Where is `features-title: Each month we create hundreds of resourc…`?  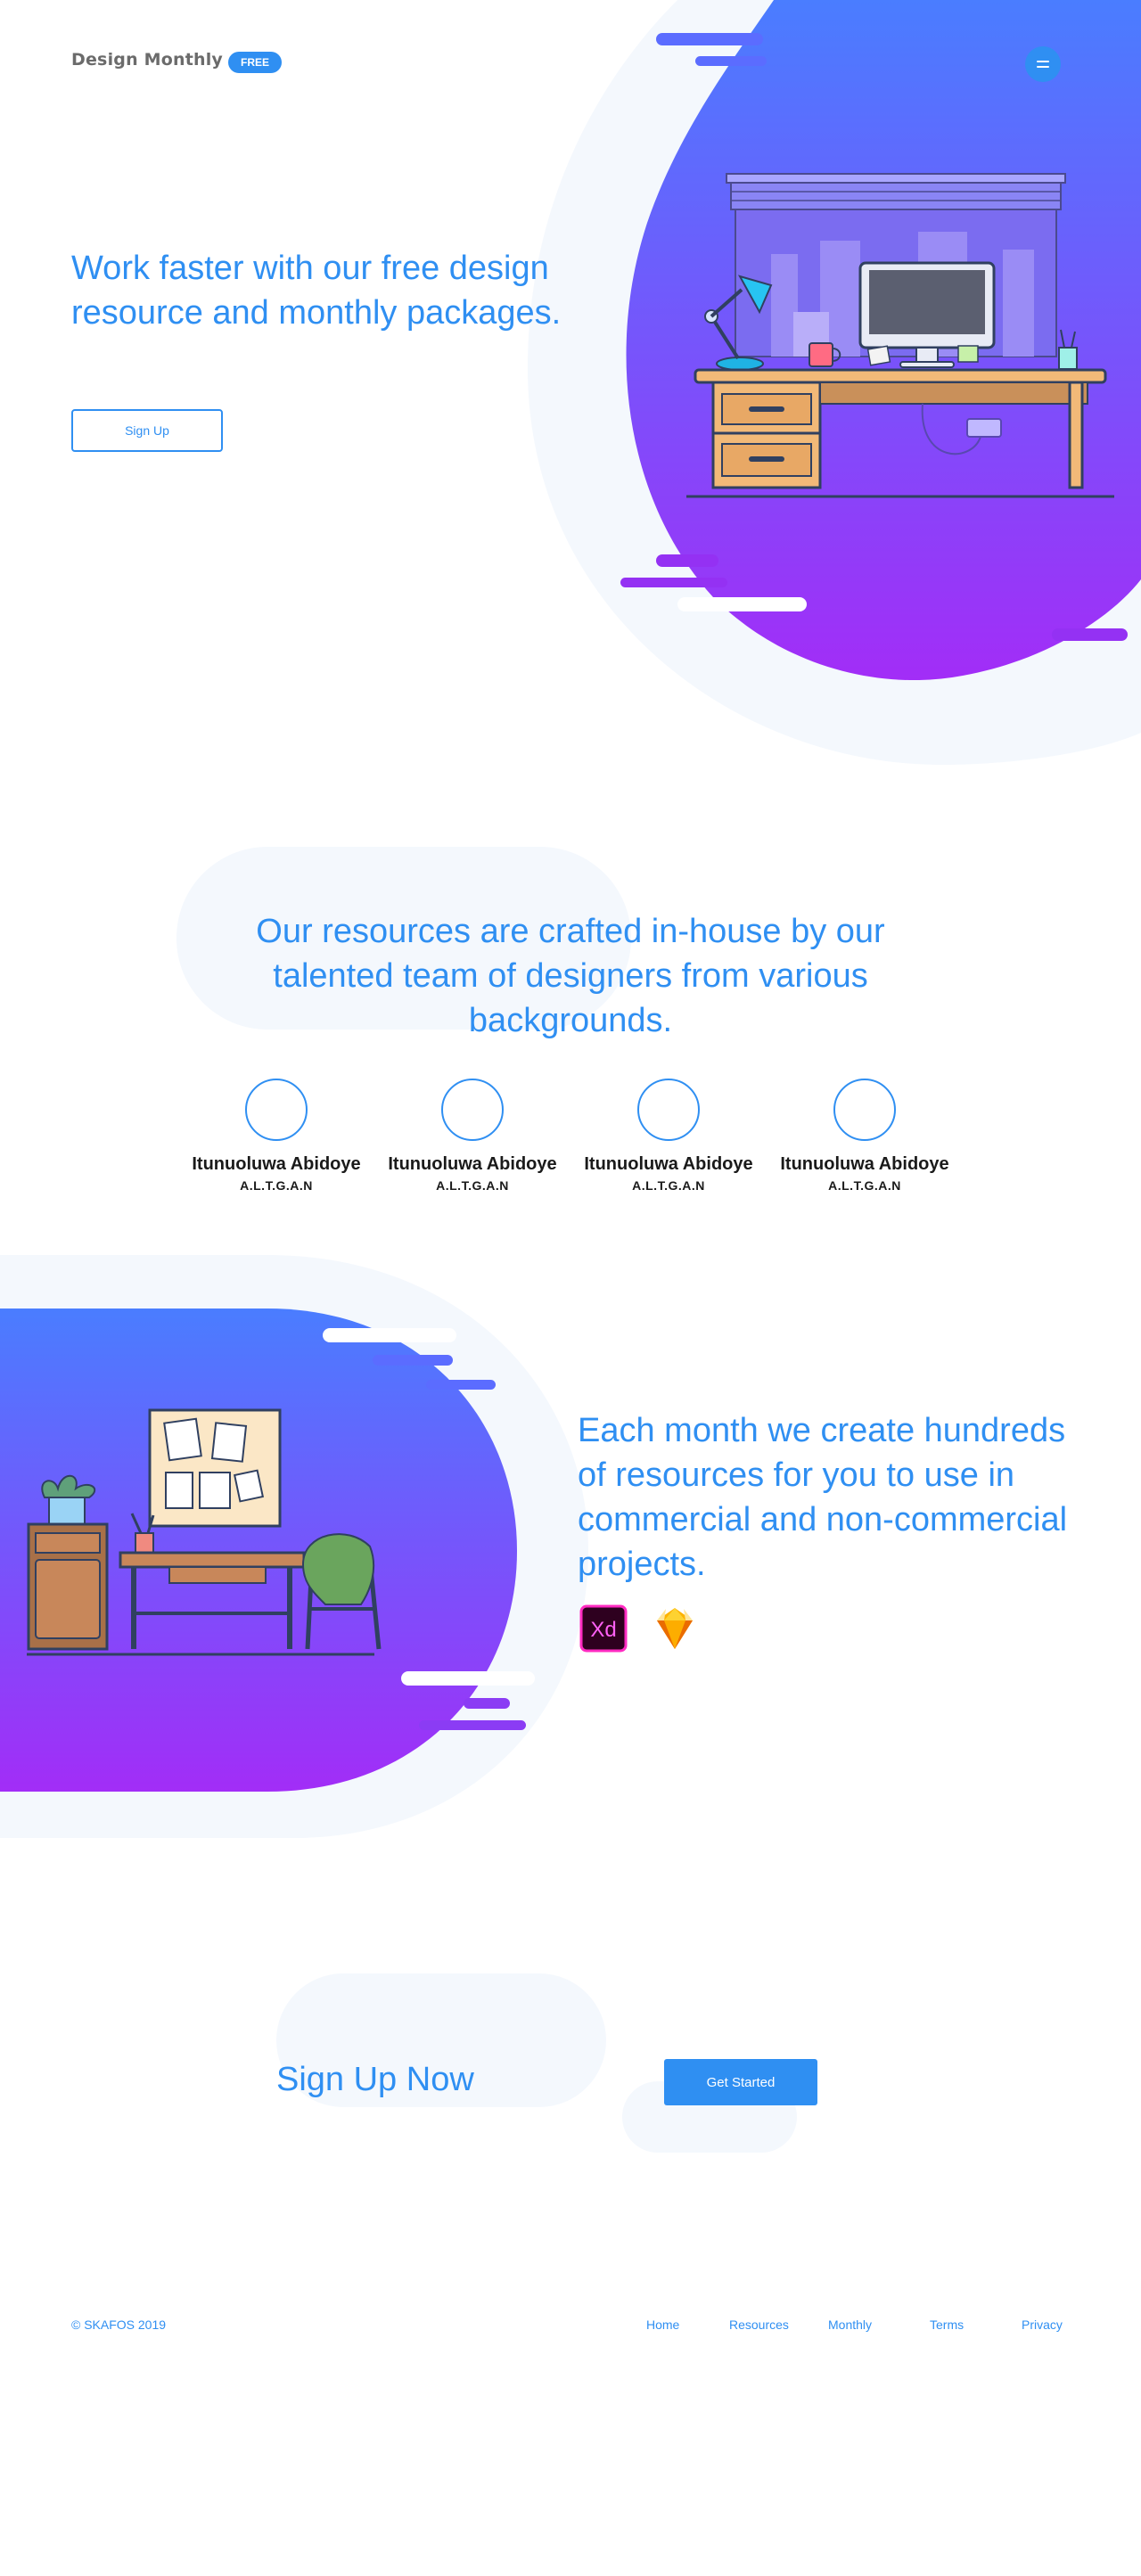 features-title: Each month we create hundreds of resourc… is located at coordinates (823, 1497).